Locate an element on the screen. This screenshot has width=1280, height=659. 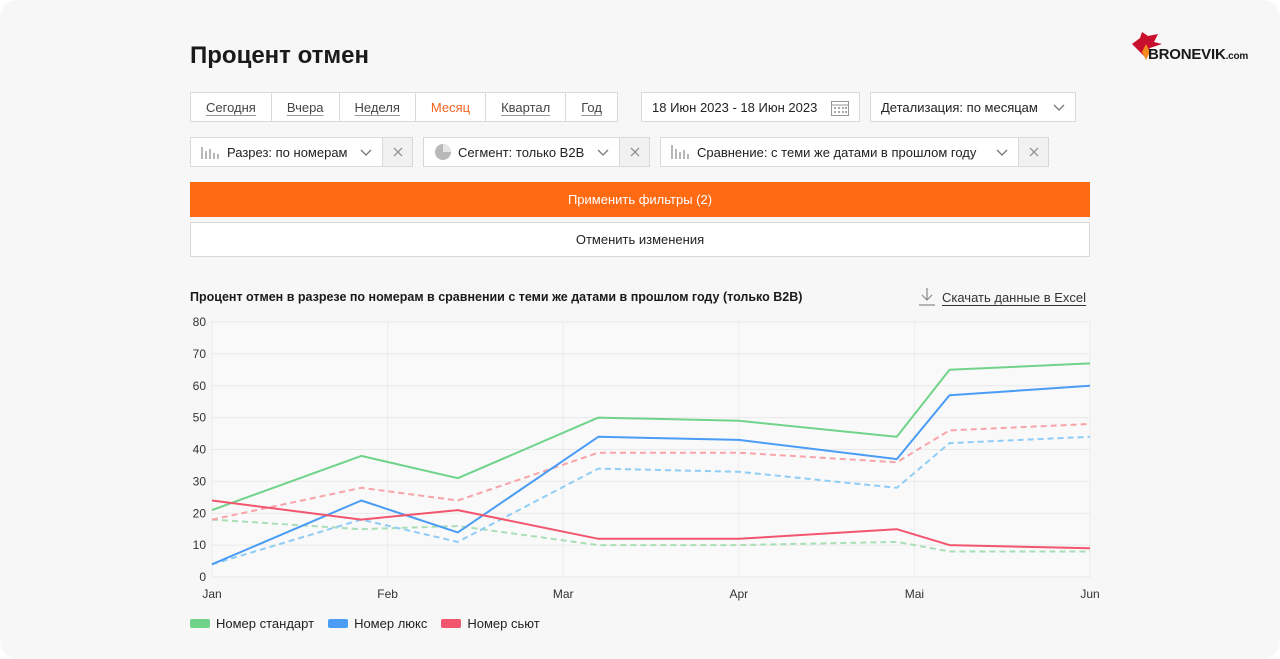
y-tick-label: 70 is located at coordinates (200, 354).